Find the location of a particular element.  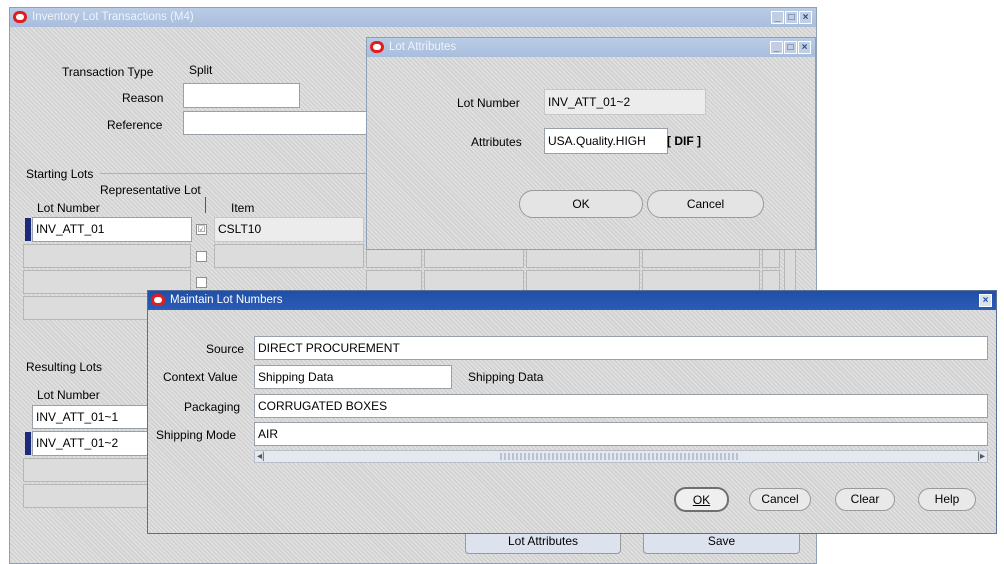

attributes-flexfield-button: [ DIF ] is located at coordinates (690, 141).